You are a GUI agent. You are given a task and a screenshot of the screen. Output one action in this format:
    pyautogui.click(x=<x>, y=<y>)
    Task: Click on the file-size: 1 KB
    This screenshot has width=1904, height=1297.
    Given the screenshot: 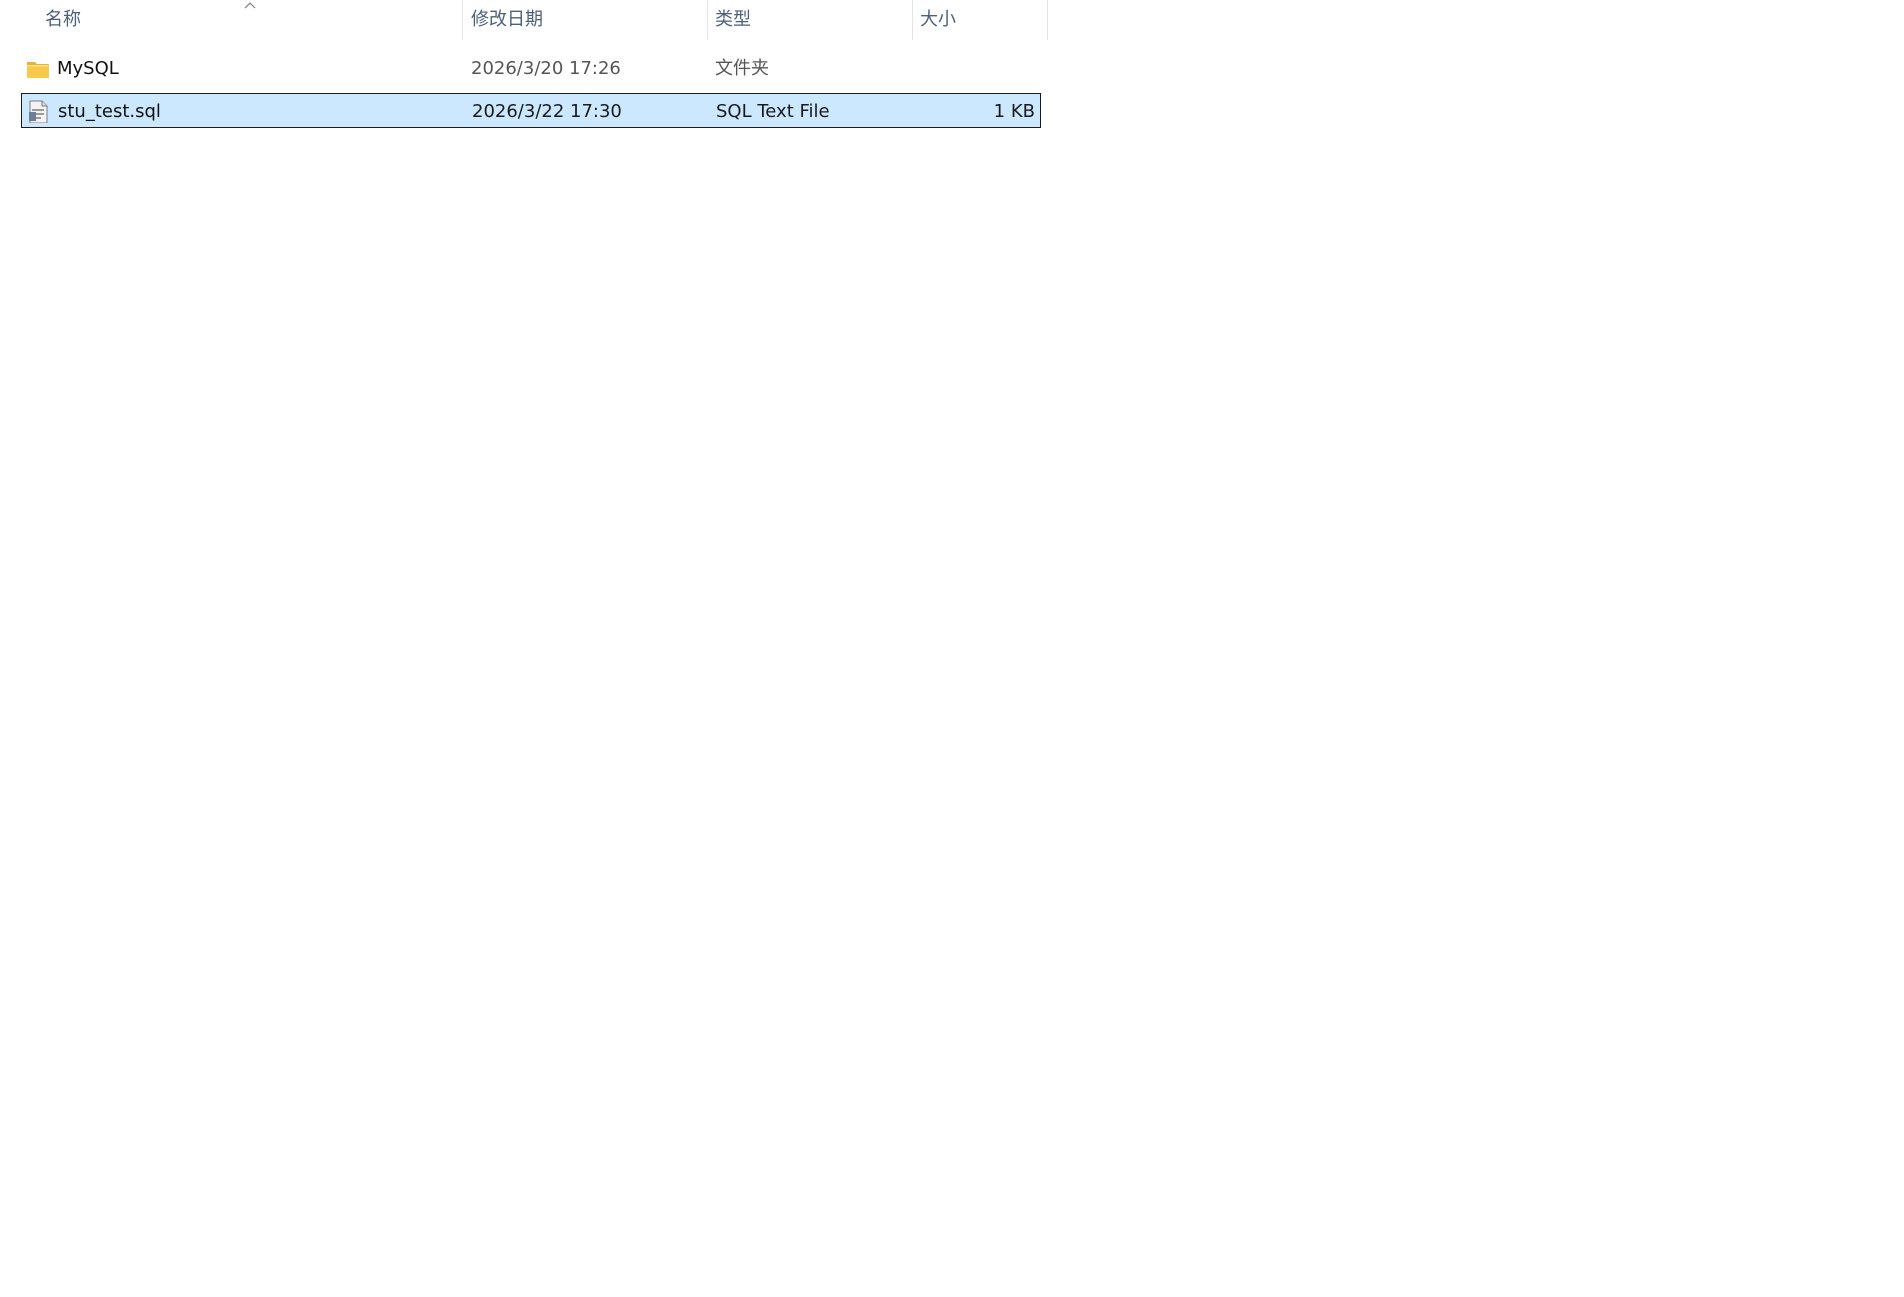 What is the action you would take?
    pyautogui.click(x=1014, y=111)
    